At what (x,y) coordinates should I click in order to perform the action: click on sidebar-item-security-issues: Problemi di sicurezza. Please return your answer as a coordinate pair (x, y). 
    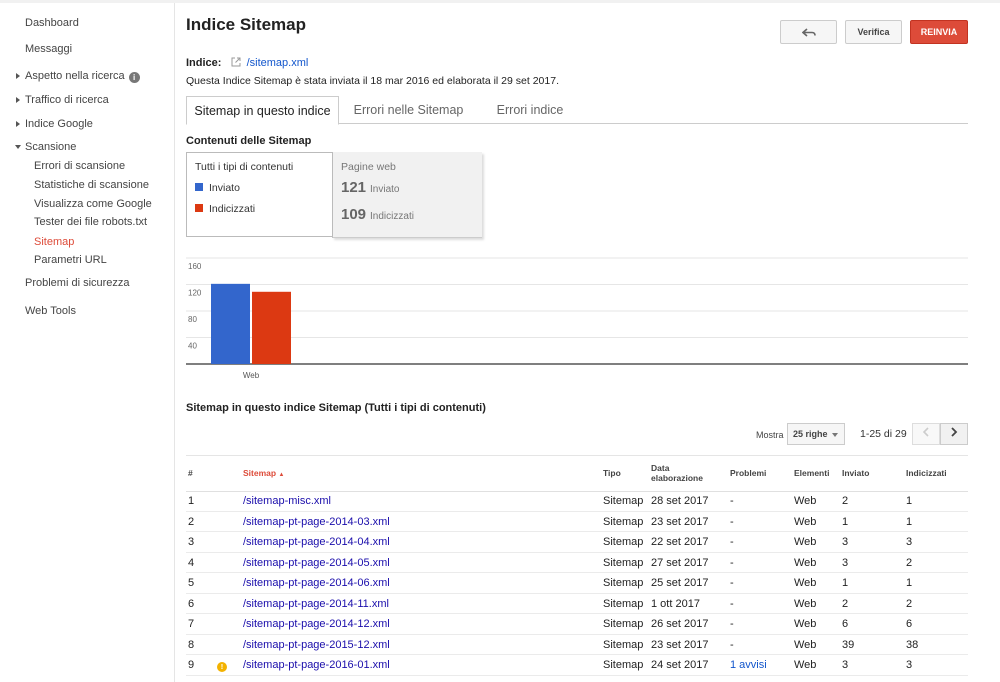
    Looking at the image, I should click on (77, 283).